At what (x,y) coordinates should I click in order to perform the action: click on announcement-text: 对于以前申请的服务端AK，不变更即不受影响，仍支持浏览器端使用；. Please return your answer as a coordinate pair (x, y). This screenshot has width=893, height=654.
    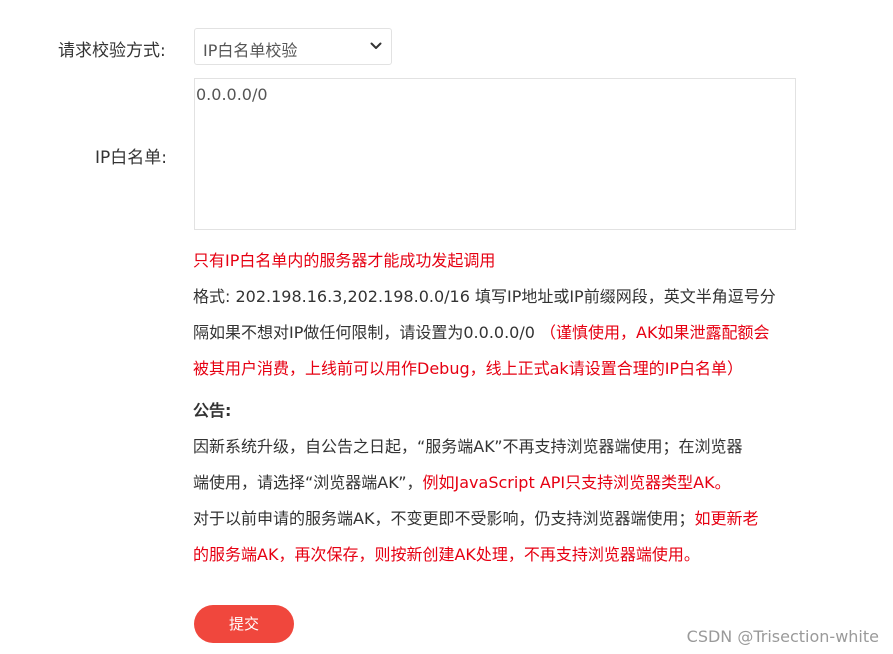
    Looking at the image, I should click on (444, 518).